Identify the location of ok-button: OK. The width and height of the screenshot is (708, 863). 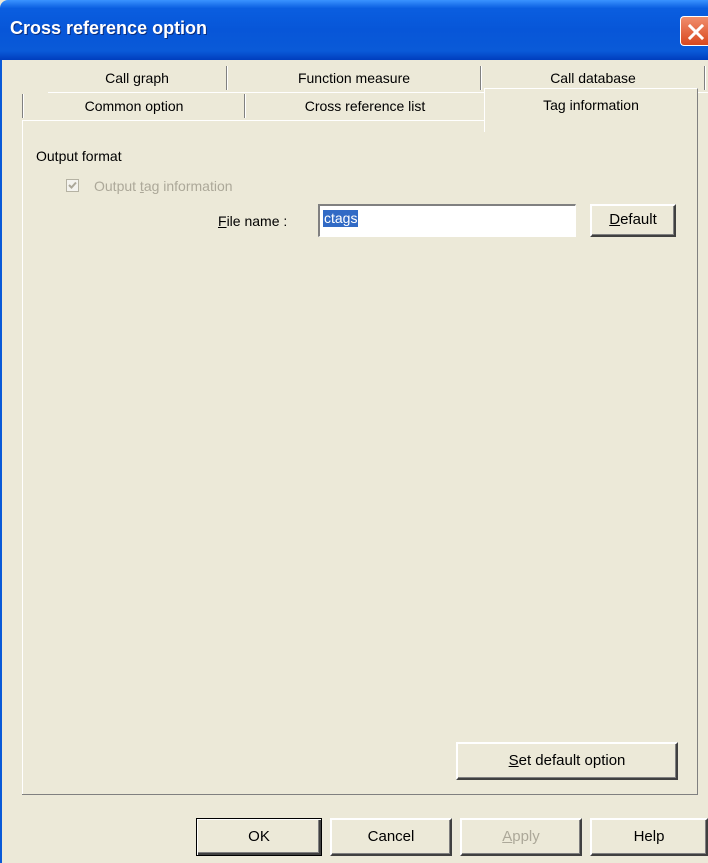
(259, 837).